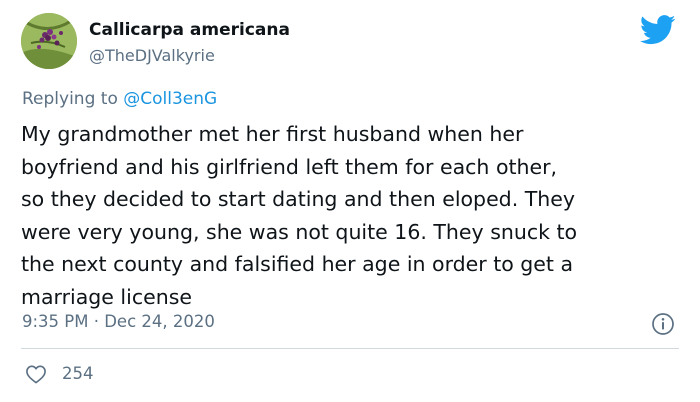 This screenshot has height=402, width=700. I want to click on twitter-bird-icon, so click(658, 30).